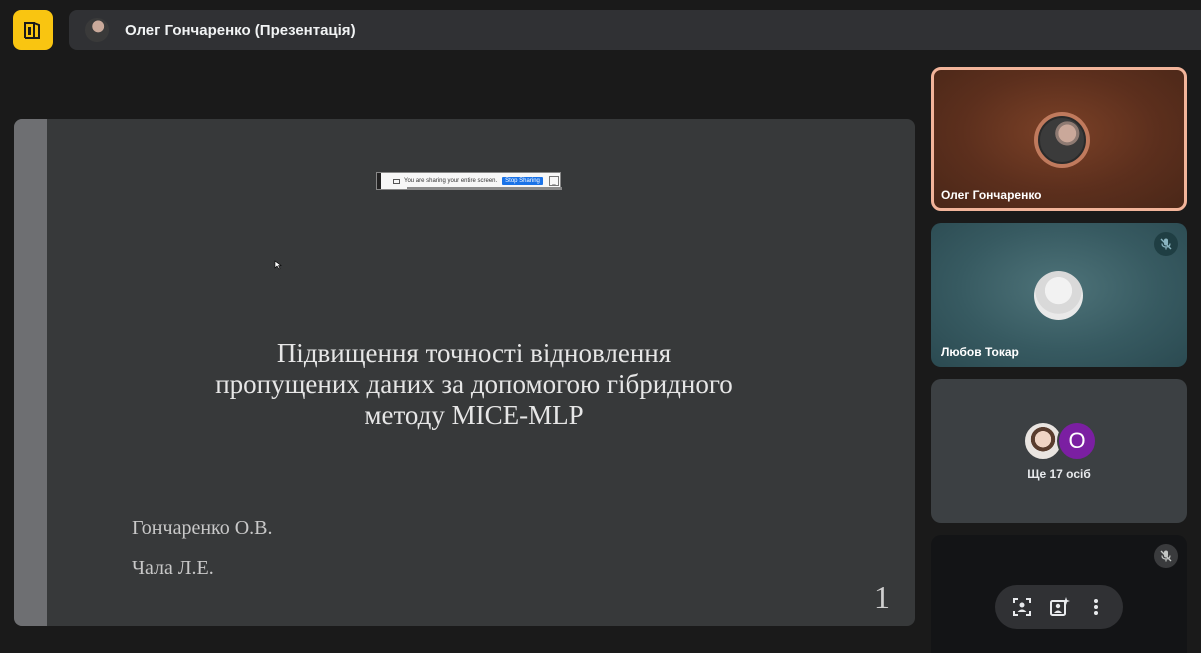 The height and width of the screenshot is (653, 1201). What do you see at coordinates (980, 352) in the screenshot?
I see `participant-name: Любов Токар` at bounding box center [980, 352].